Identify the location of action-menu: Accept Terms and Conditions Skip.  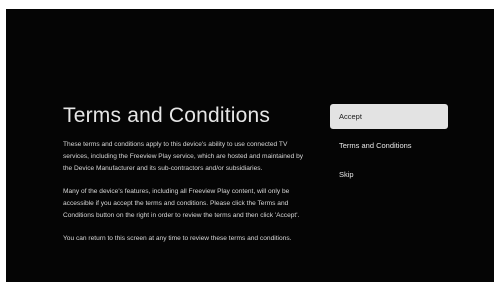
(389, 147).